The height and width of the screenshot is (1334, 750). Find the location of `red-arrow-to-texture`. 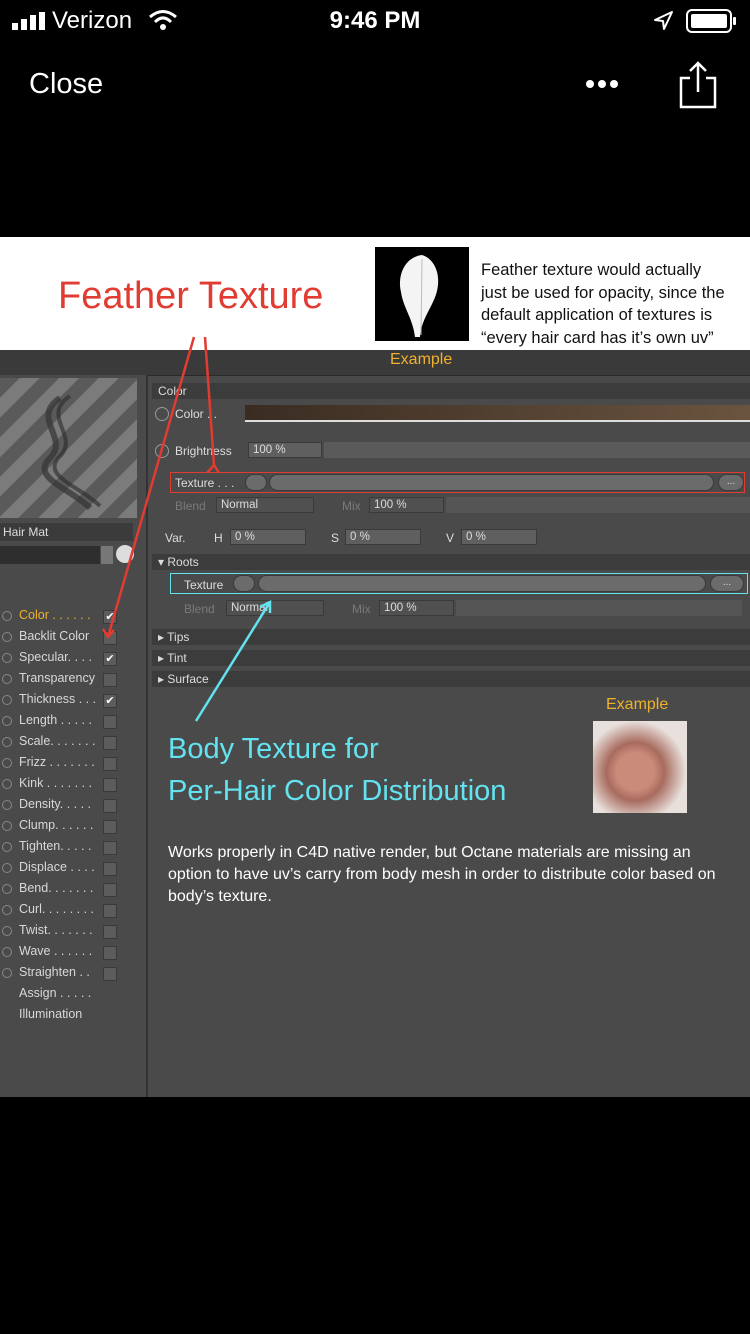

red-arrow-to-texture is located at coordinates (209, 401).